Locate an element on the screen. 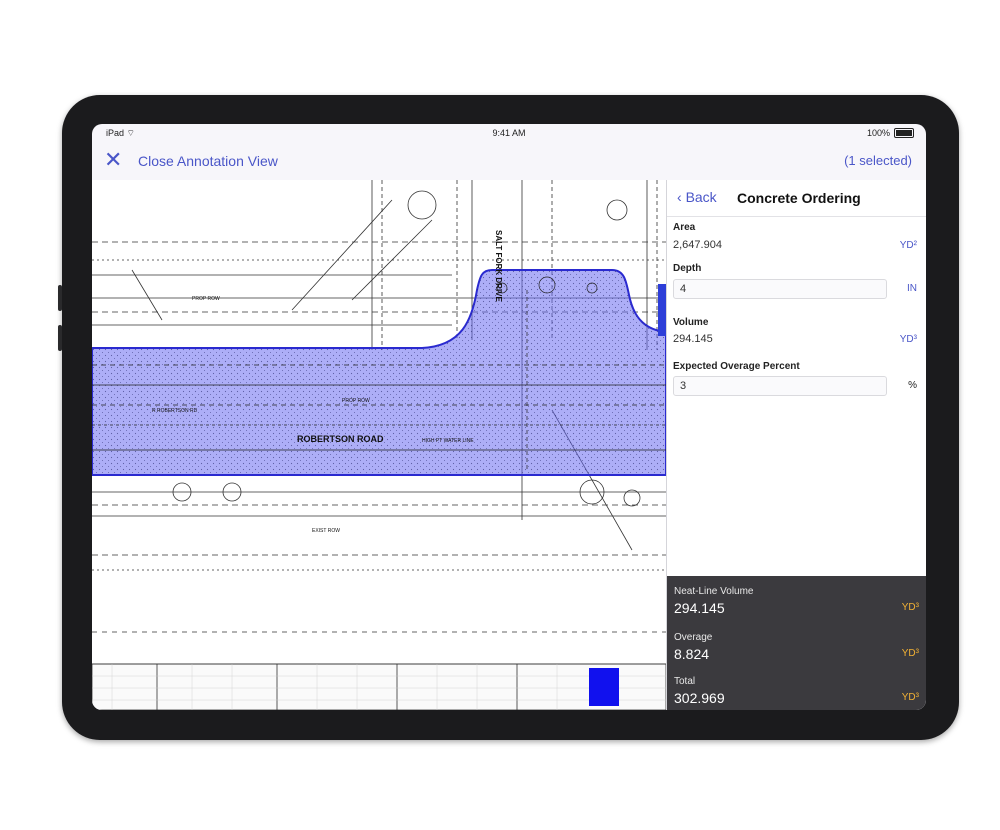 This screenshot has height=830, width=1000. depth-field: Depth 4 IN is located at coordinates (797, 288).